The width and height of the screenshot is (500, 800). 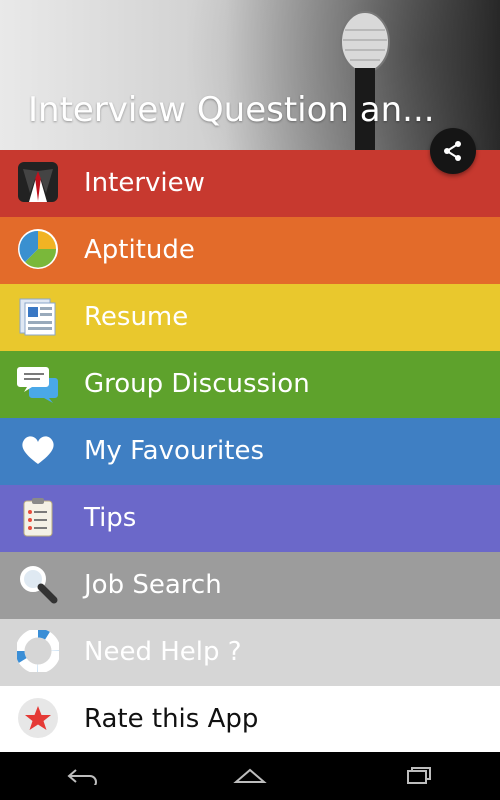 I want to click on suit-icon, so click(x=38, y=182).